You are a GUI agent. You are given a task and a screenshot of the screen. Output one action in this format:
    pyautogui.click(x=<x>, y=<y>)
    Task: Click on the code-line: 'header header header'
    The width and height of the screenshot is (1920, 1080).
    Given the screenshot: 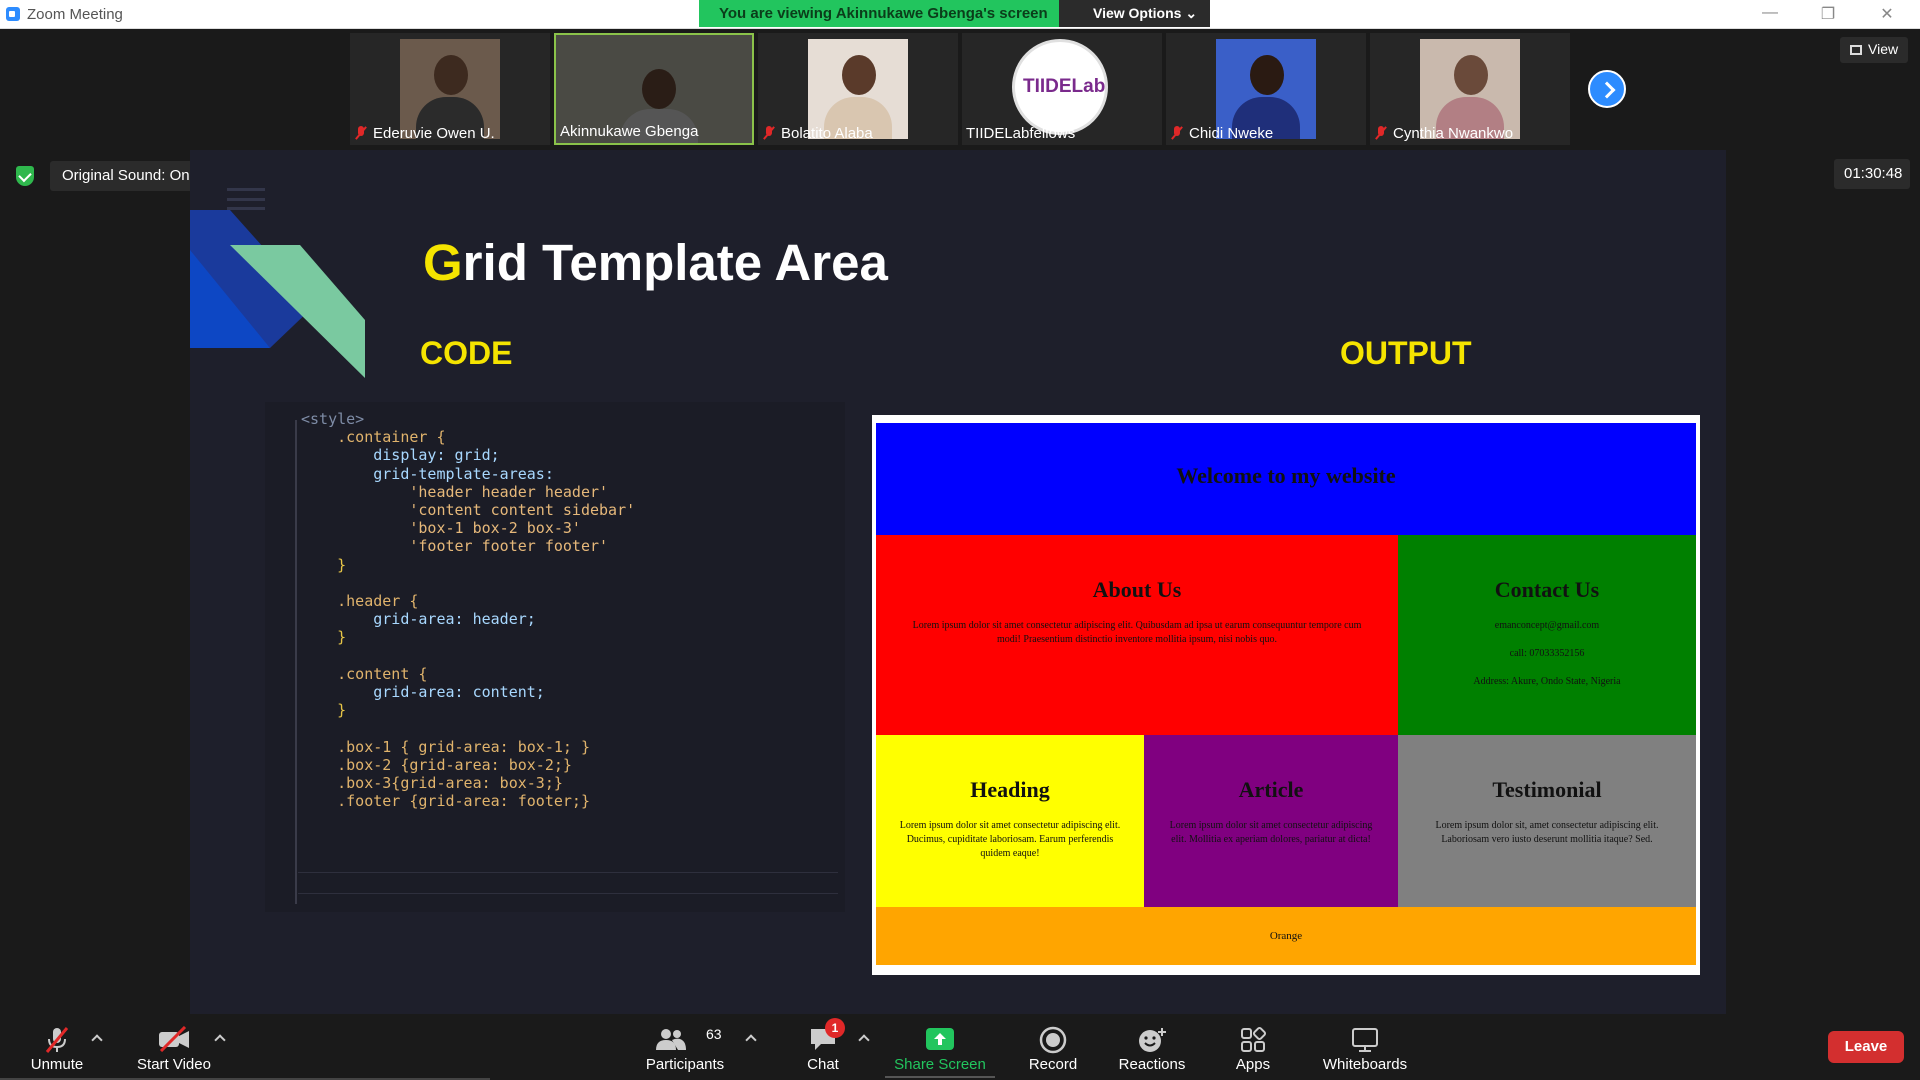 What is the action you would take?
    pyautogui.click(x=455, y=491)
    